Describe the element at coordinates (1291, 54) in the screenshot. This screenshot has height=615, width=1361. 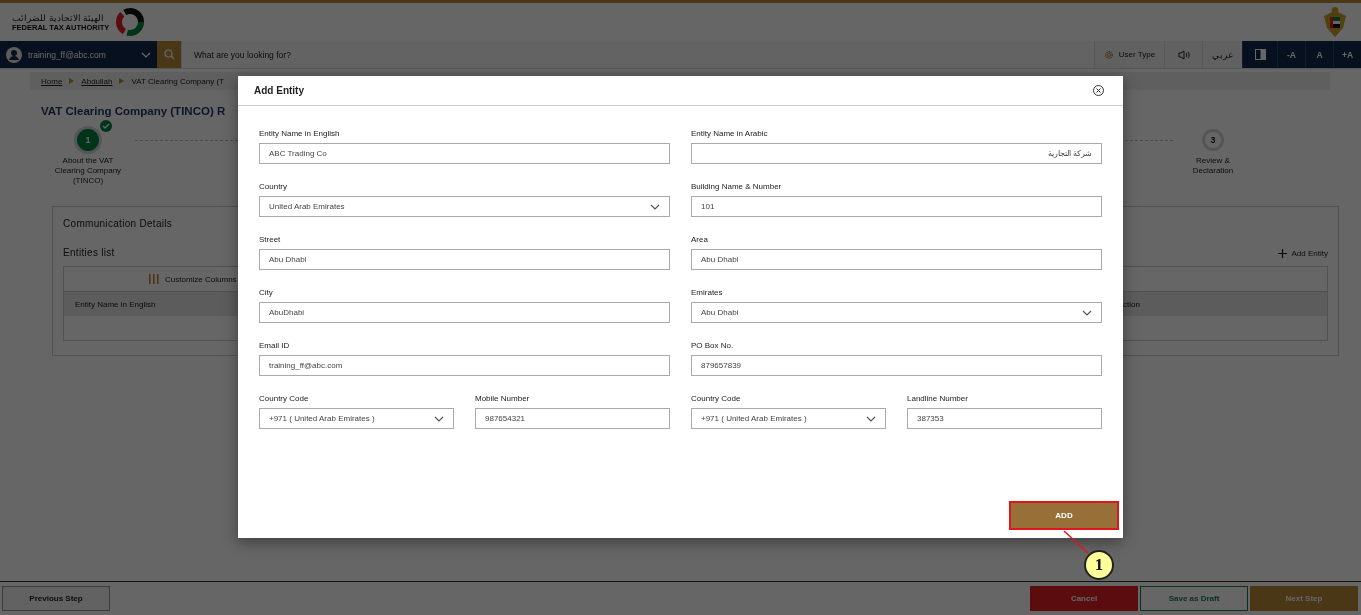
I see `font-size-button: -A` at that location.